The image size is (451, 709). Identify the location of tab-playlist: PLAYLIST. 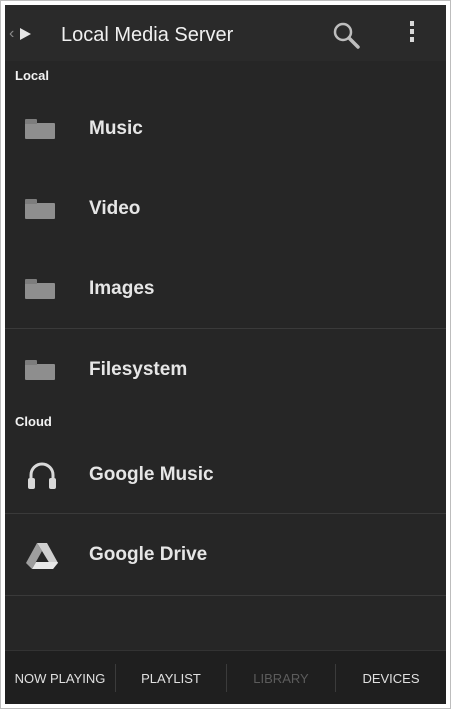
(171, 677).